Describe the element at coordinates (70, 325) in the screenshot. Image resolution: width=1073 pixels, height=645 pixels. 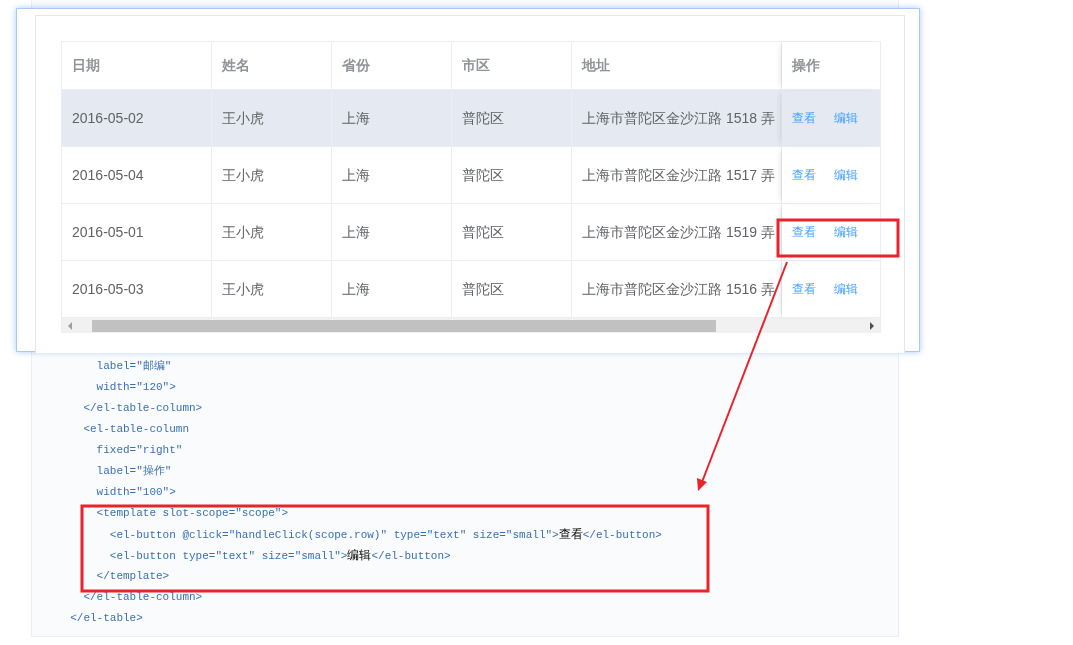
I see `scroll-left-icon` at that location.